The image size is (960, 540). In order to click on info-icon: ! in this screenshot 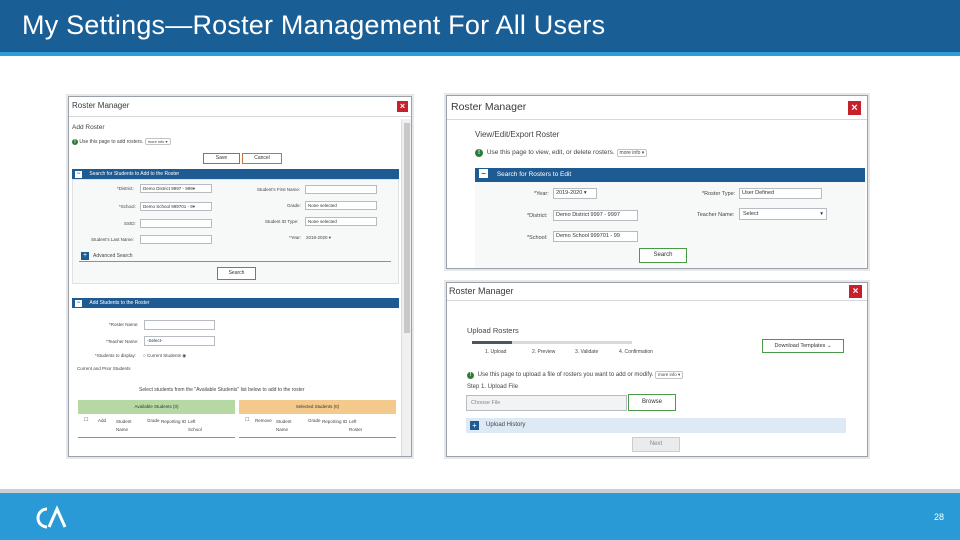, I will do `click(75, 142)`.